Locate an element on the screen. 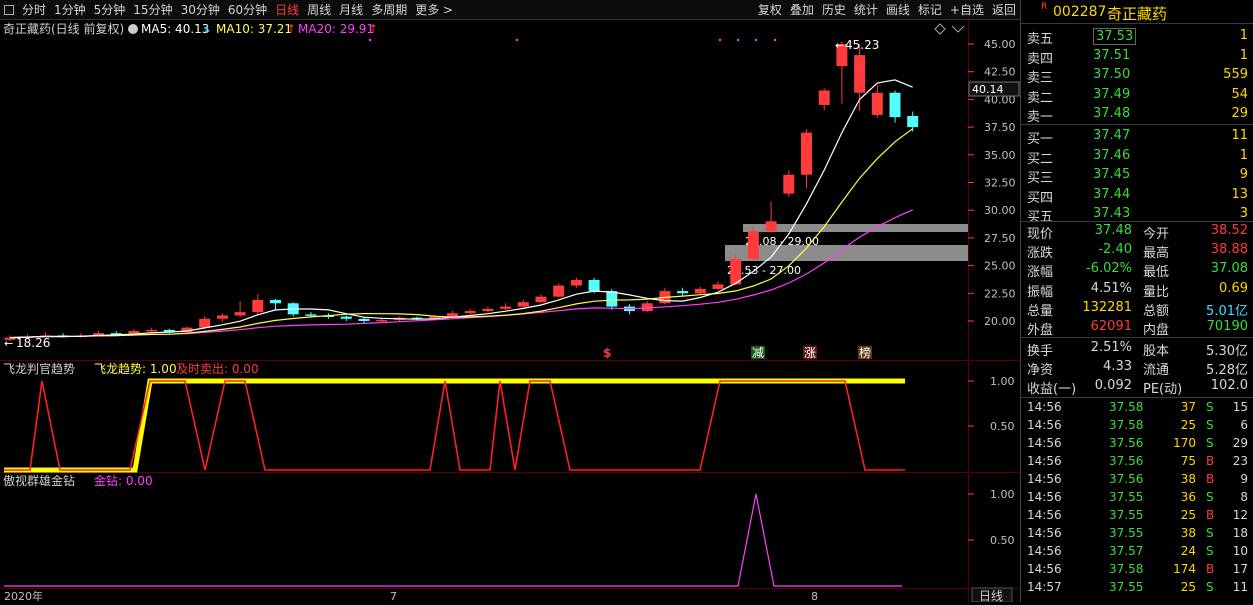 The image size is (1253, 605). stat-row: 振幅 4.51% 量比 0.69 is located at coordinates (1137, 290).